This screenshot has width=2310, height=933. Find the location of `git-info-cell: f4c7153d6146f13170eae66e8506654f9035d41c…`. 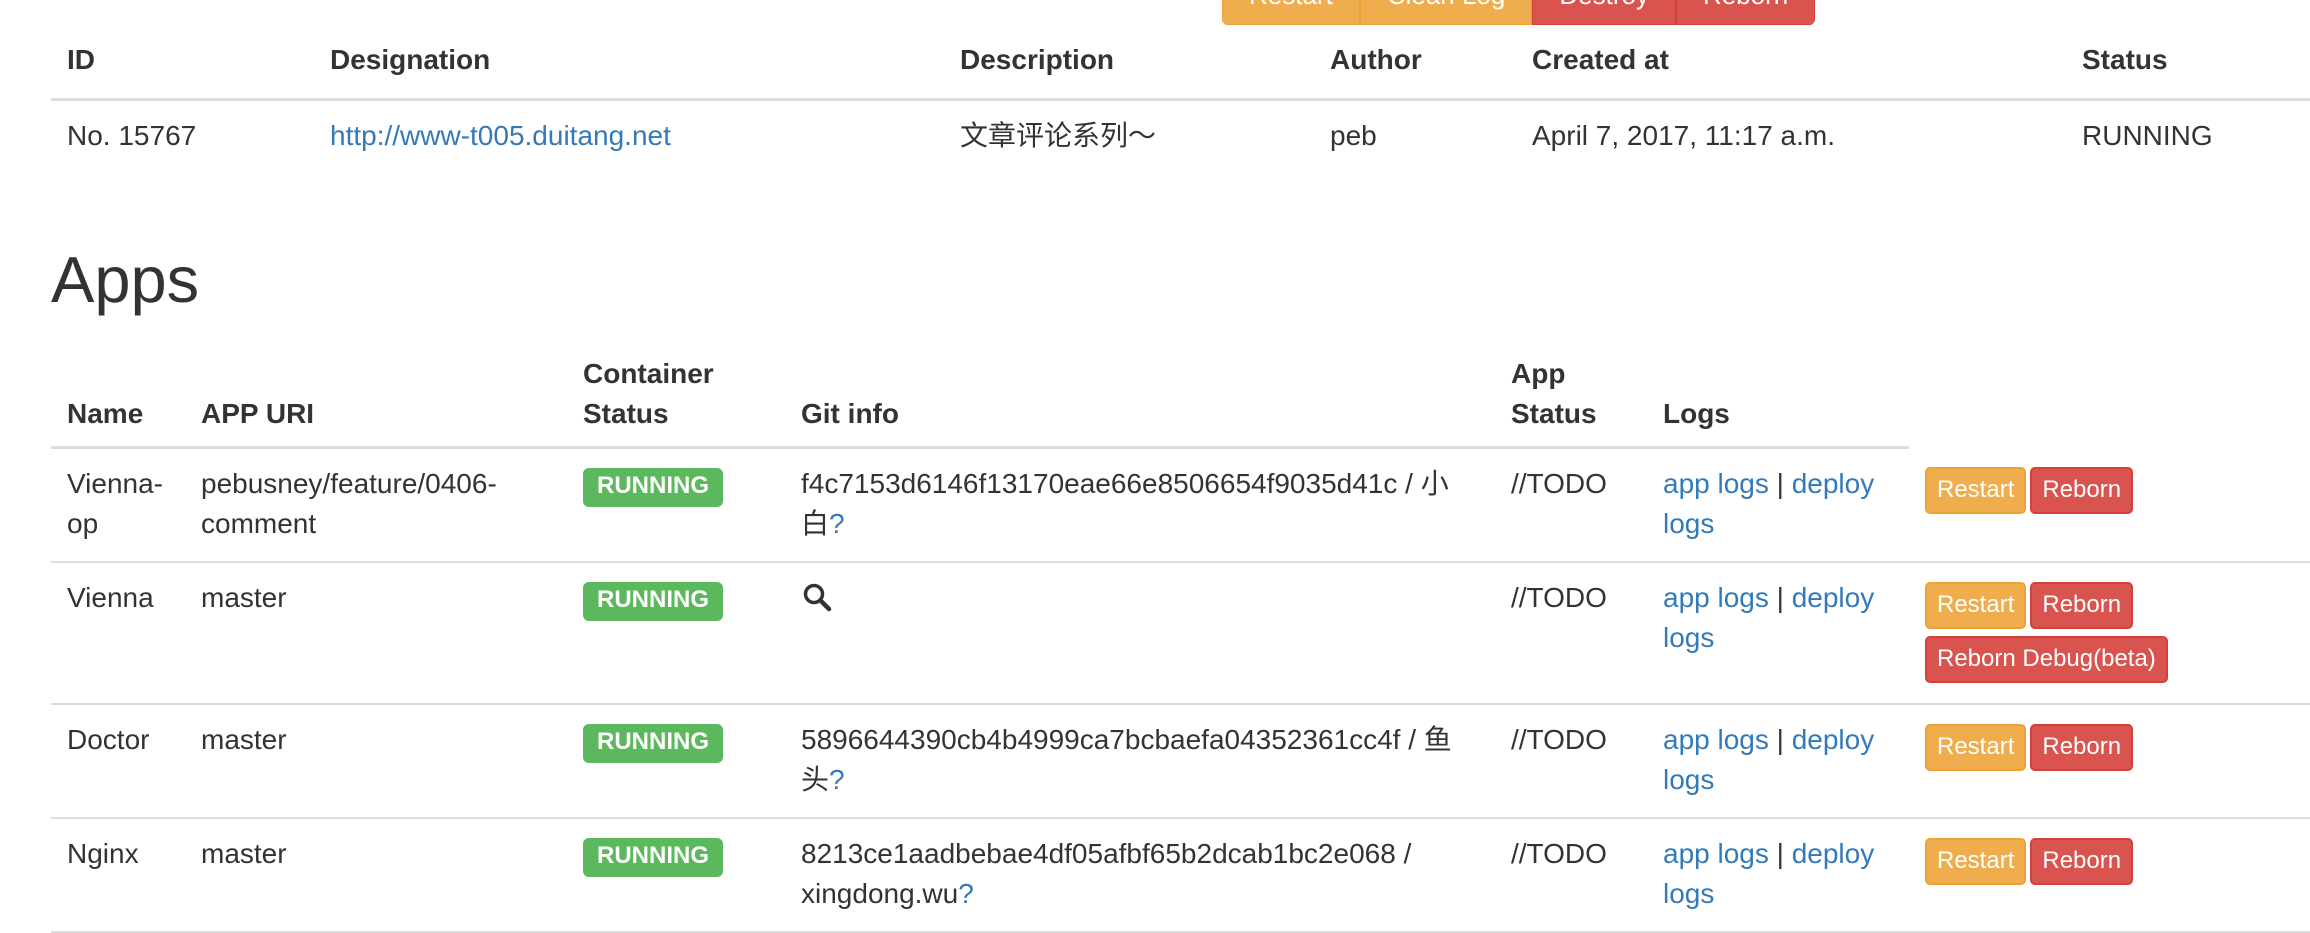

git-info-cell: f4c7153d6146f13170eae66e8506654f9035d41c… is located at coordinates (1140, 505).